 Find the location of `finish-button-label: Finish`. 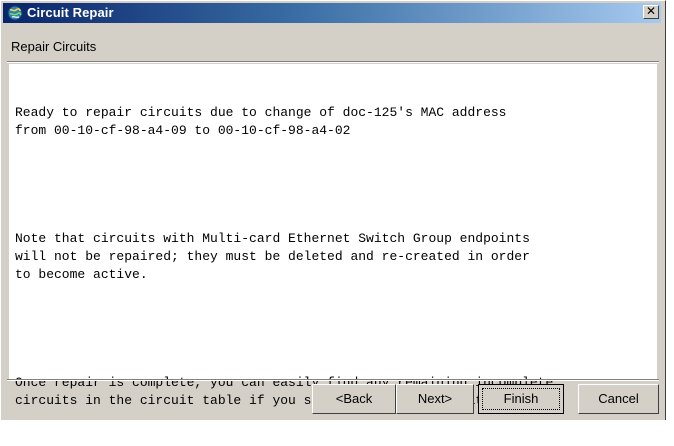

finish-button-label: Finish is located at coordinates (521, 399).